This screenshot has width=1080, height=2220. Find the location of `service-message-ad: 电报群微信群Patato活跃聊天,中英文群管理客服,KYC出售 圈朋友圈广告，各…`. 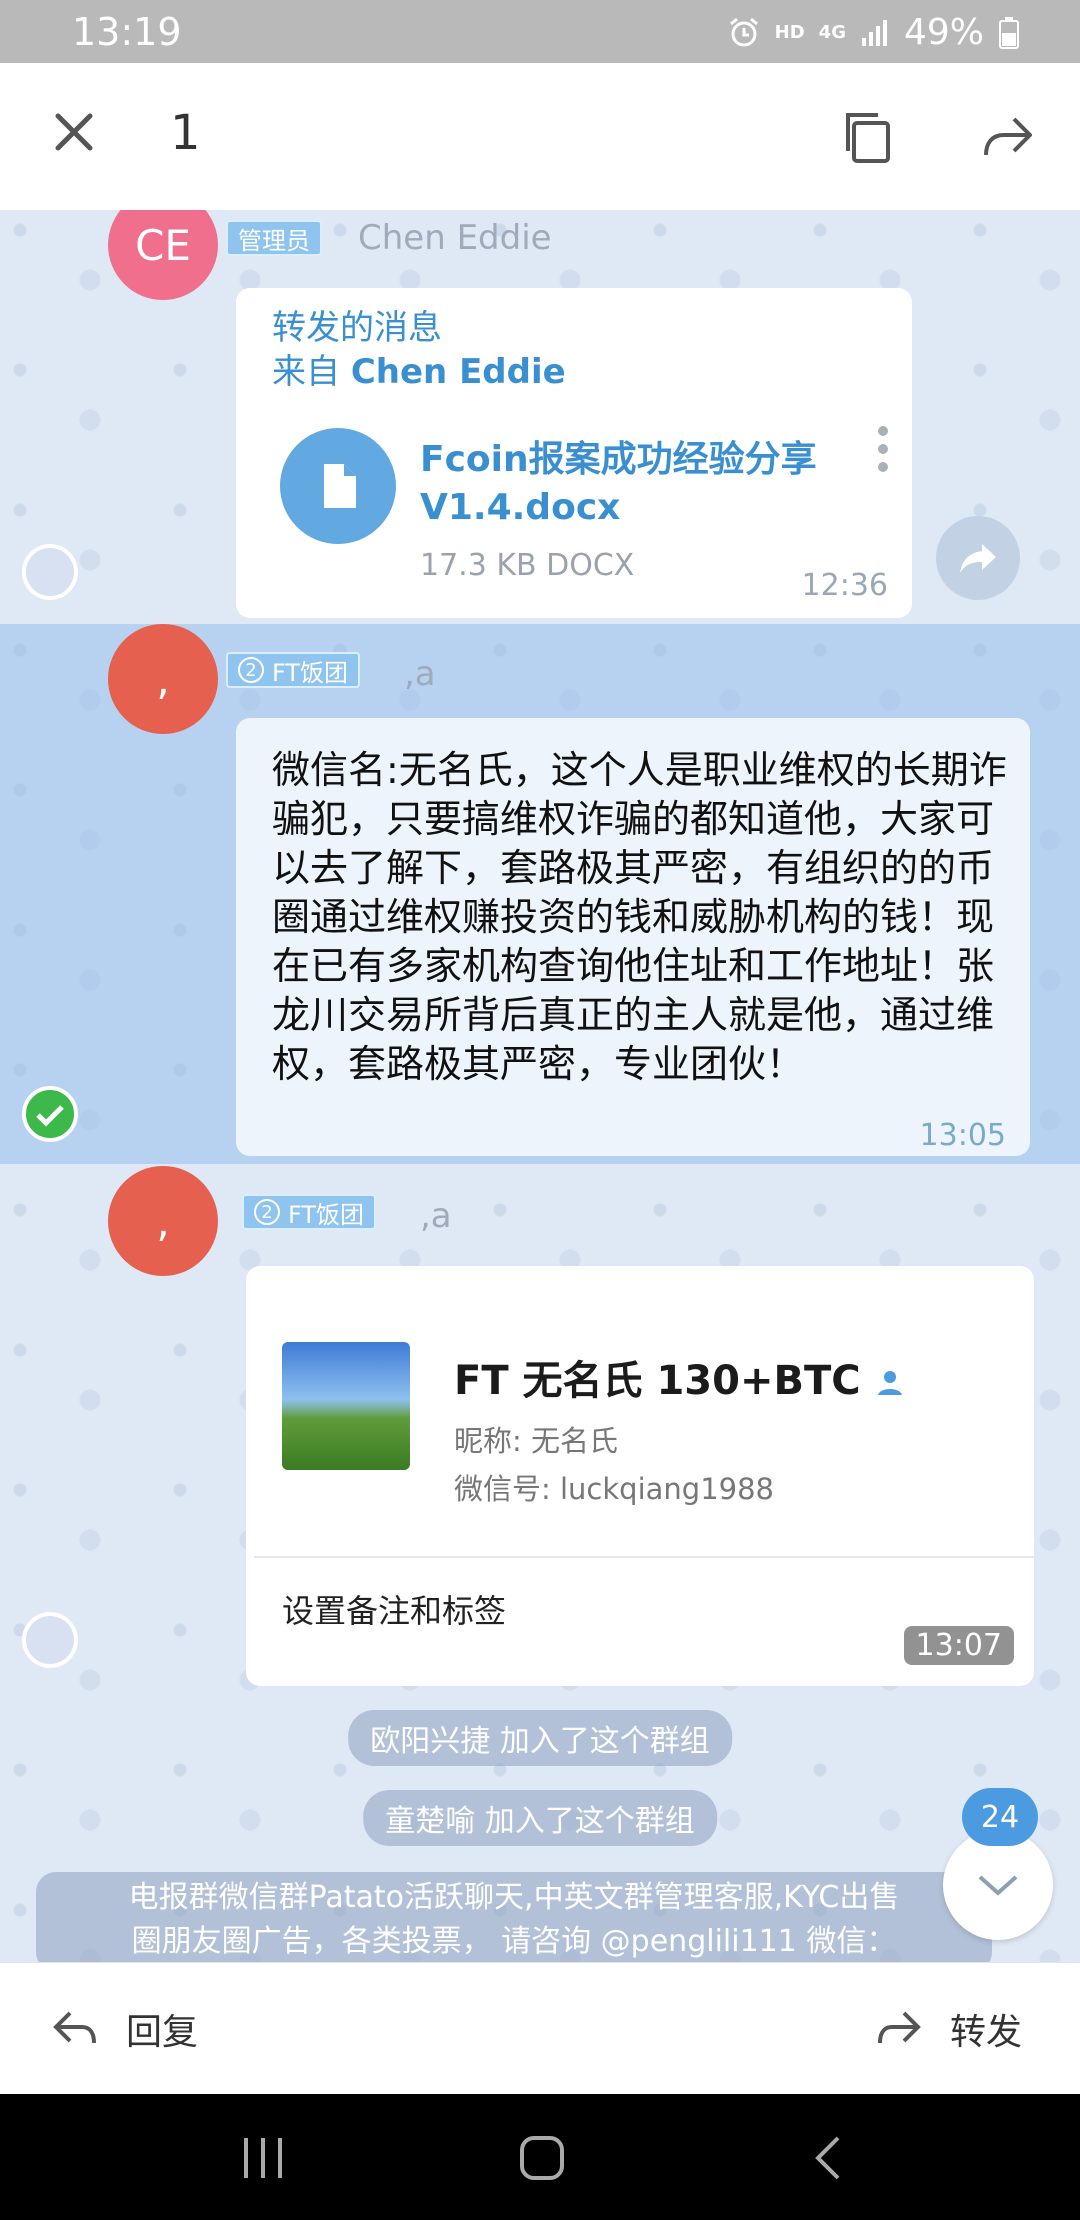

service-message-ad: 电报群微信群Patato活跃聊天,中英文群管理客服,KYC出售 圈朋友圈广告，各… is located at coordinates (514, 1917).